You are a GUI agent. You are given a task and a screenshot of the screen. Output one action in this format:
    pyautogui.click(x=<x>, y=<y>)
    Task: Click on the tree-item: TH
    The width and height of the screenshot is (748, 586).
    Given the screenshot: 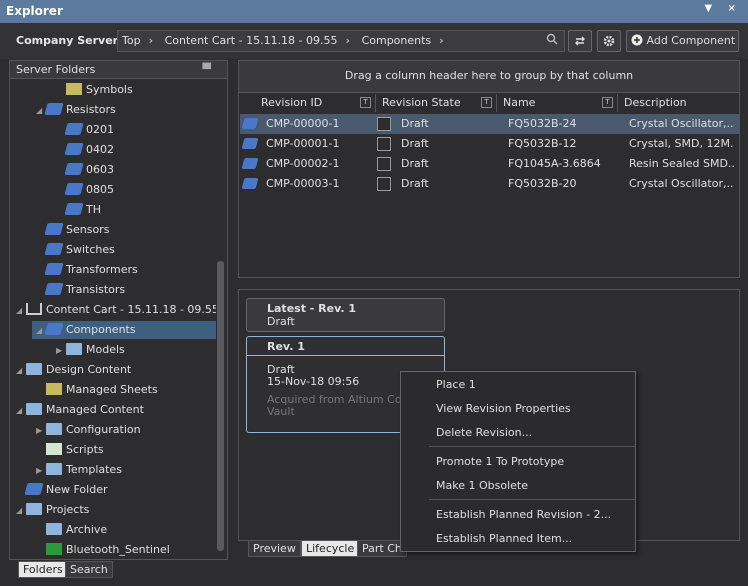 What is the action you would take?
    pyautogui.click(x=78, y=210)
    